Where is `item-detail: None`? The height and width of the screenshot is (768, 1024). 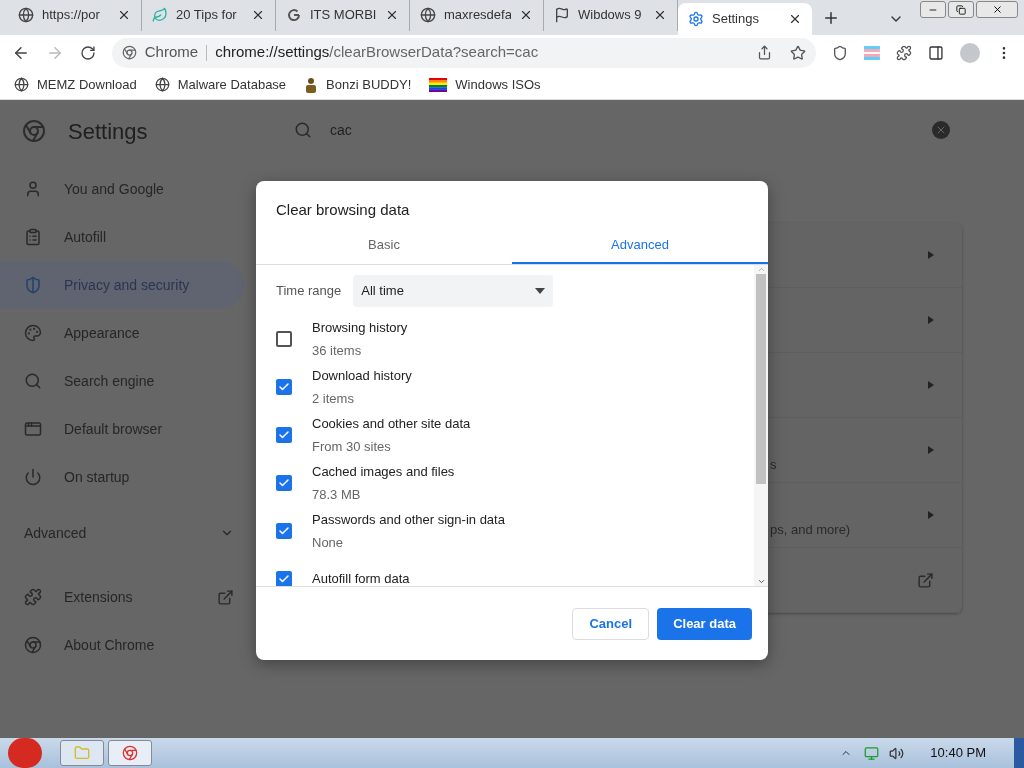 item-detail: None is located at coordinates (328, 543).